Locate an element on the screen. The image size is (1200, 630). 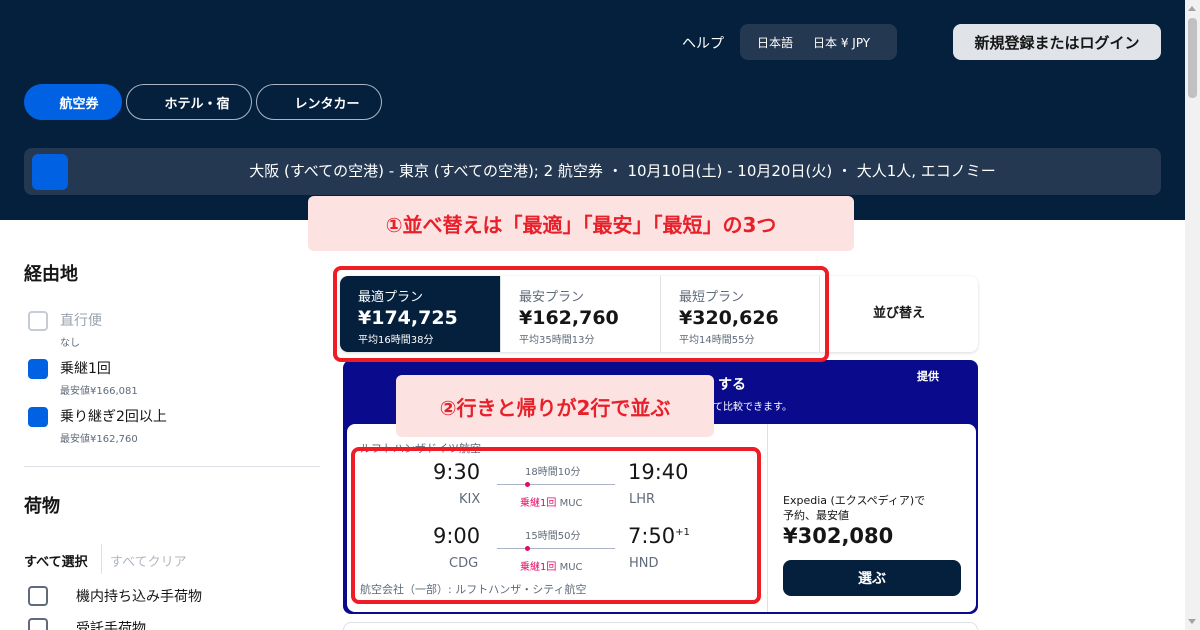
page-scrollbar is located at coordinates (1192, 315).